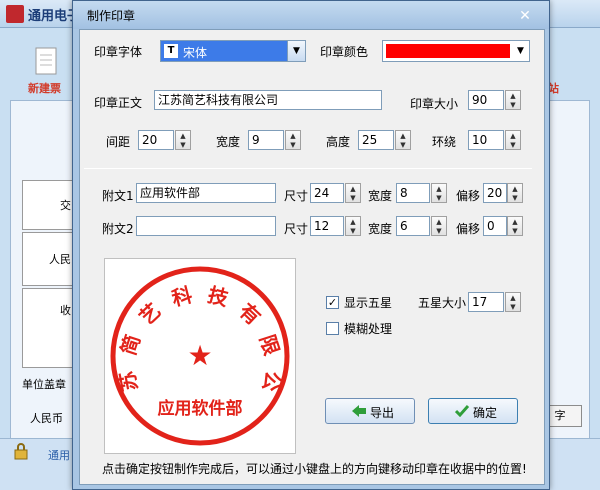  Describe the element at coordinates (515, 193) in the screenshot. I see `subtext1-offset-stepper: ▲ ▼` at that location.